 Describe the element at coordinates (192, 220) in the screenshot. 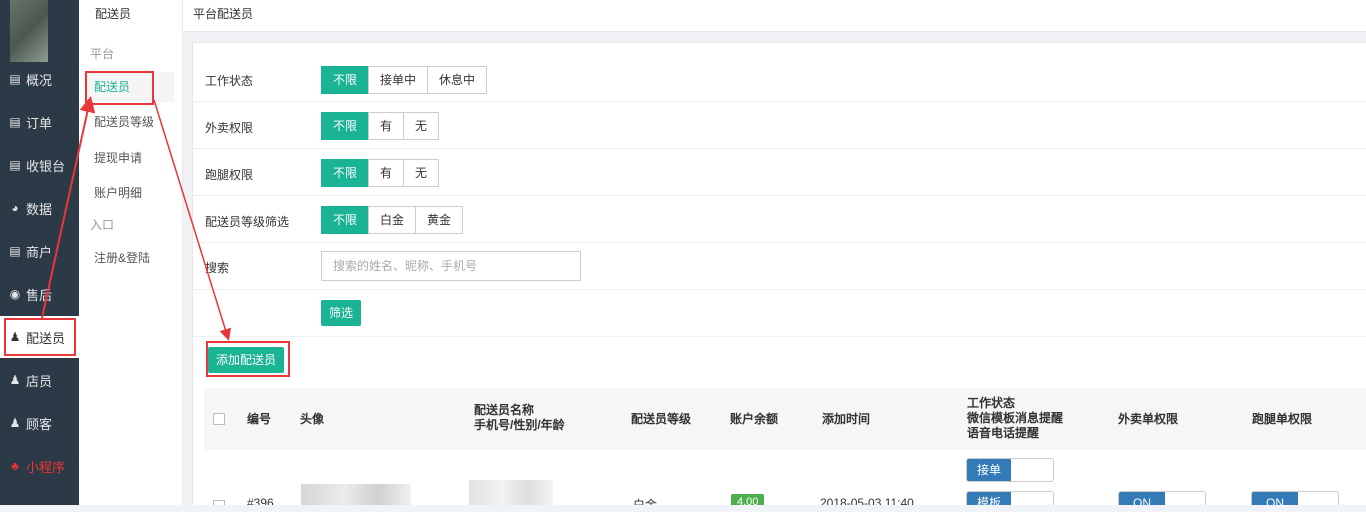

I see `arrow-subnav-to-add` at that location.